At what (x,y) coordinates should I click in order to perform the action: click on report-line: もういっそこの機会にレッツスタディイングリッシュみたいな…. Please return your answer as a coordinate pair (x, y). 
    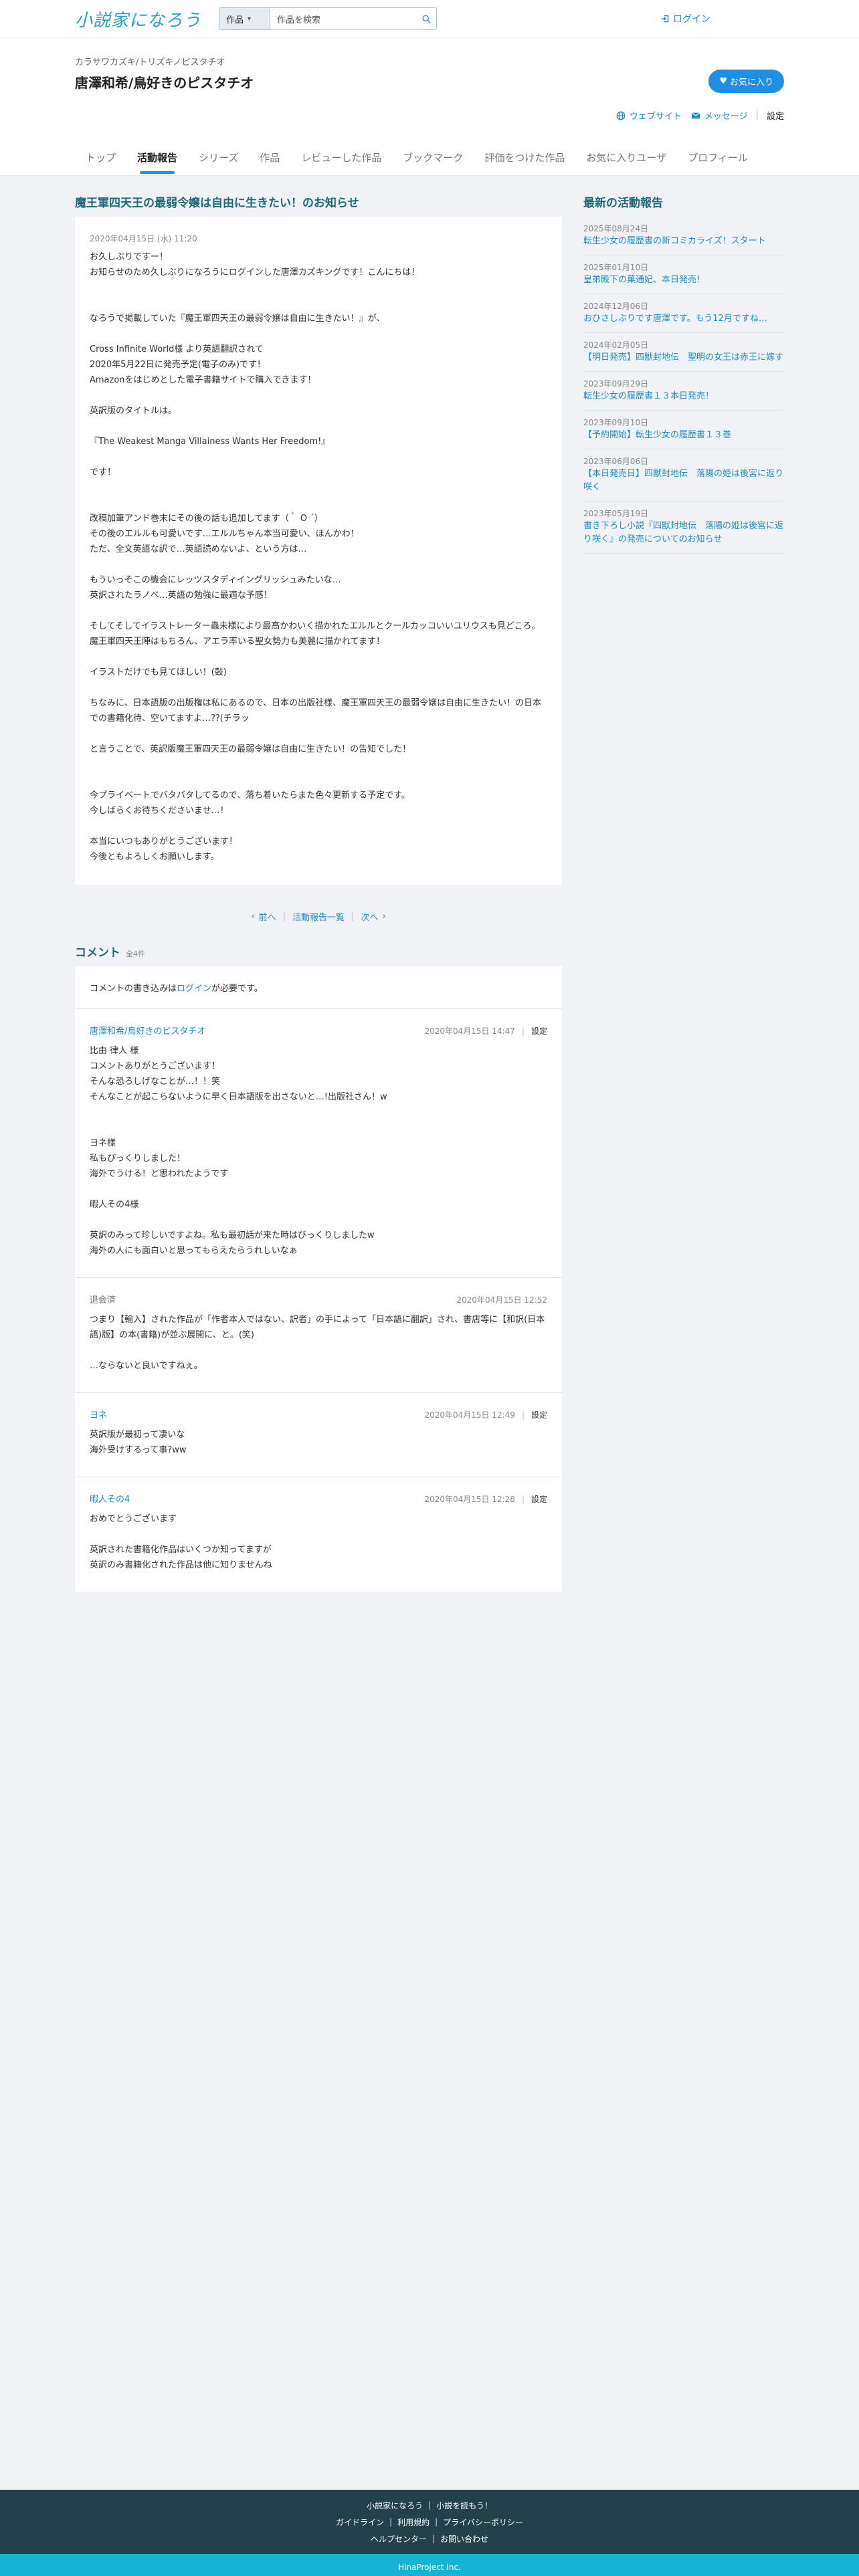
    Looking at the image, I should click on (215, 580).